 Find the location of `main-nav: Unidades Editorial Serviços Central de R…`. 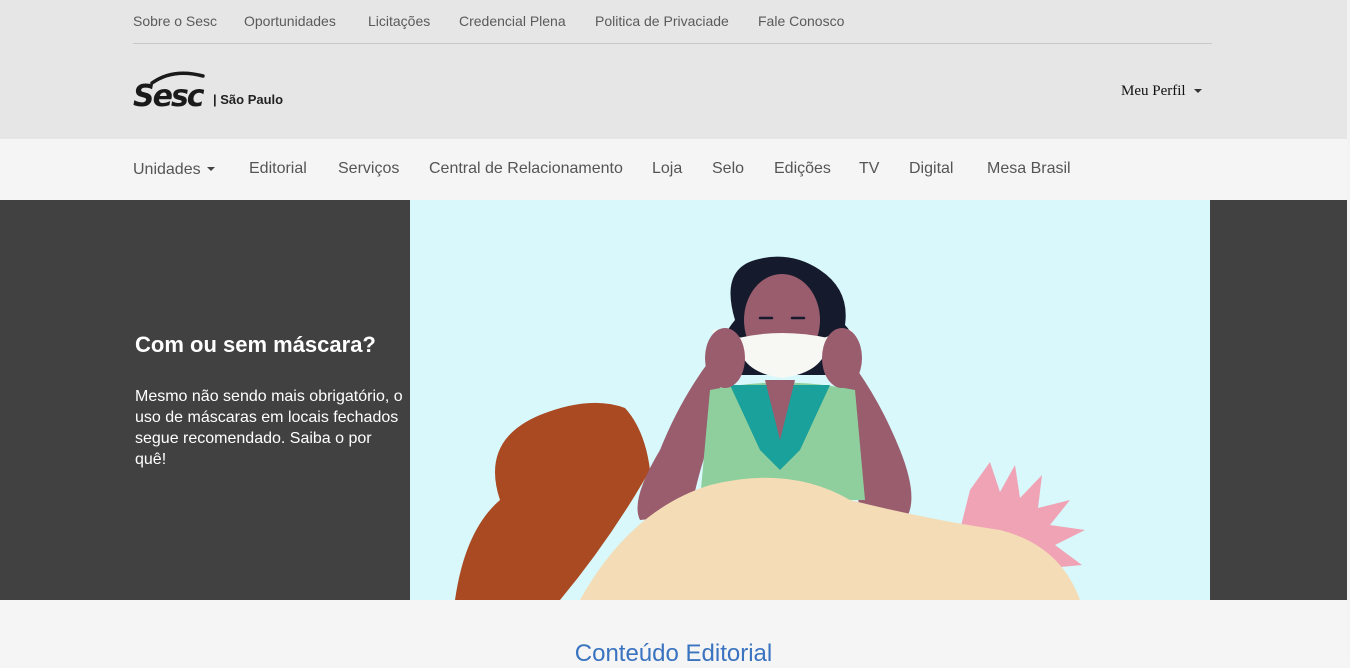

main-nav: Unidades Editorial Serviços Central de R… is located at coordinates (675, 169).